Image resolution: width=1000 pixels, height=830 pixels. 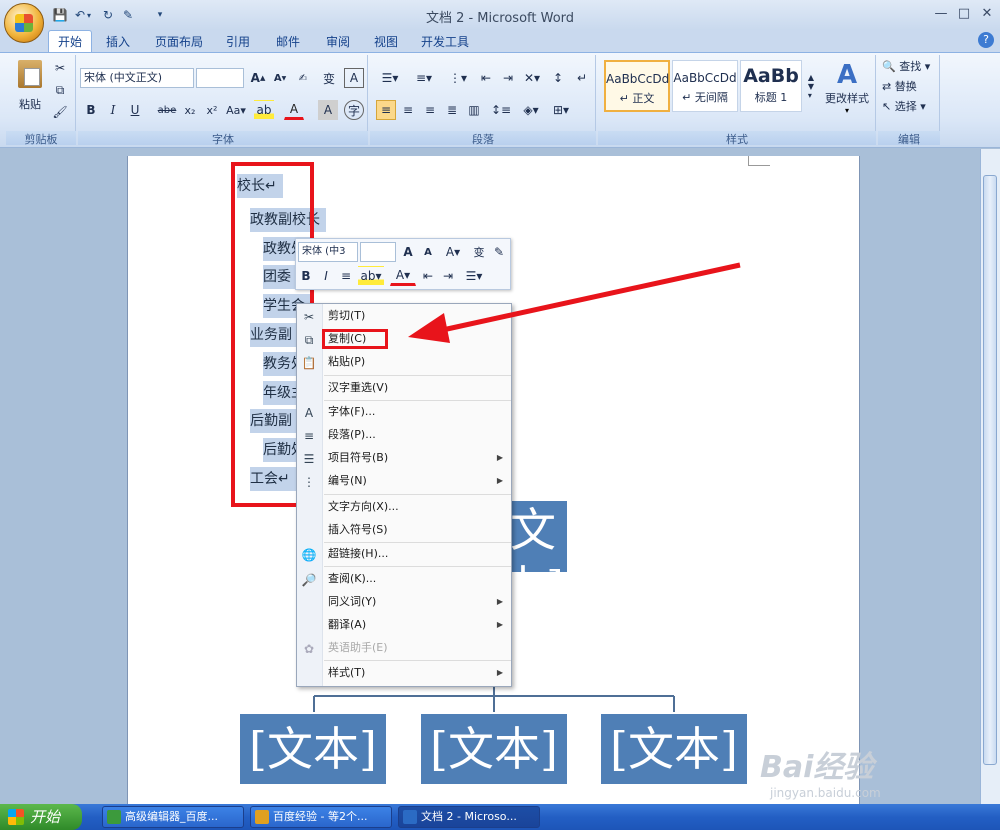 I want to click on format-painter-icon: 🖌, so click(x=60, y=112).